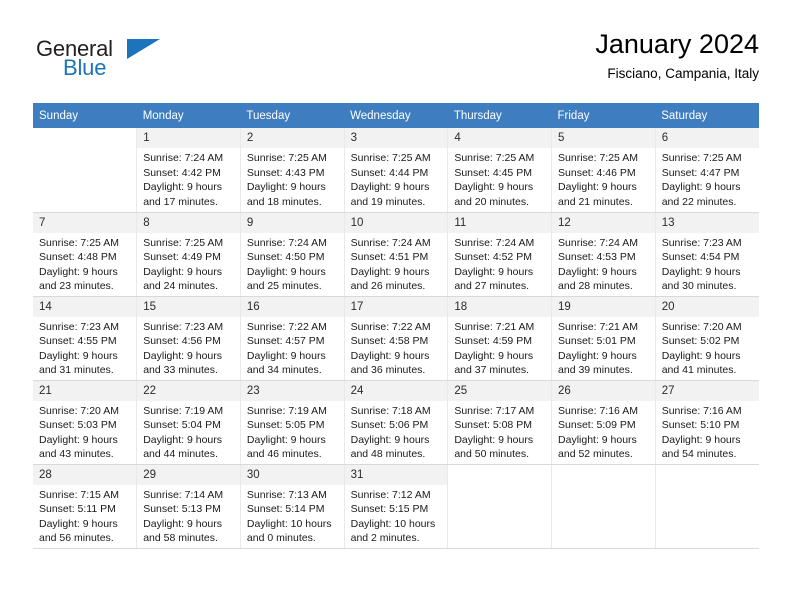 This screenshot has width=792, height=612. I want to click on day-detail-line: Sunrise: 7:19 AM, so click(183, 410).